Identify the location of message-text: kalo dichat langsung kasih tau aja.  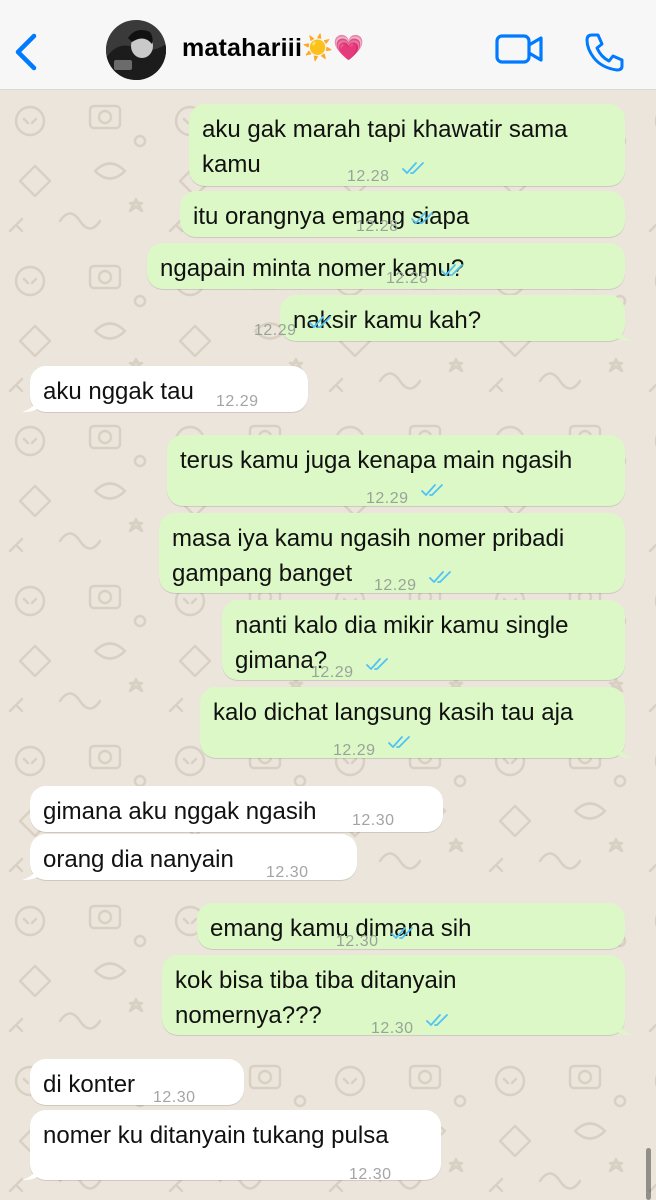
(393, 712).